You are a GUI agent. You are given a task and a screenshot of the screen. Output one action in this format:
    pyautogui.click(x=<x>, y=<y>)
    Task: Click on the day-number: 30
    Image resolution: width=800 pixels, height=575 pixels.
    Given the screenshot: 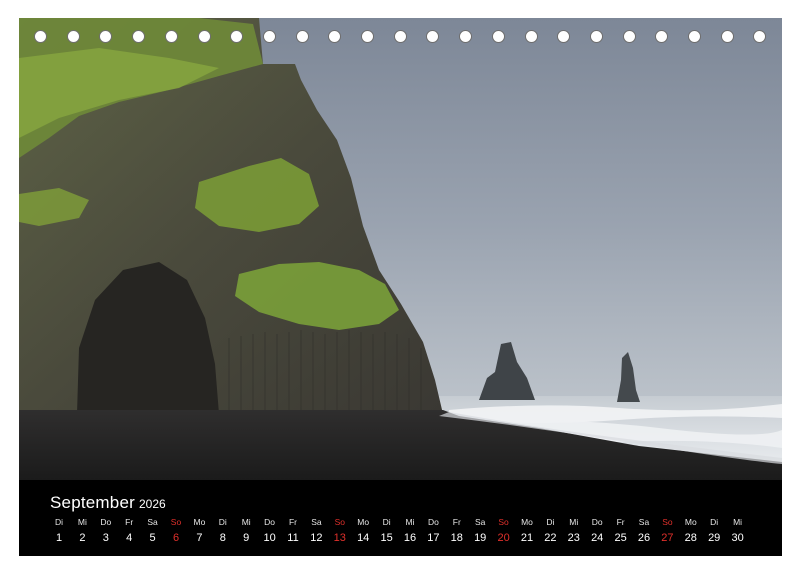 What is the action you would take?
    pyautogui.click(x=737, y=538)
    